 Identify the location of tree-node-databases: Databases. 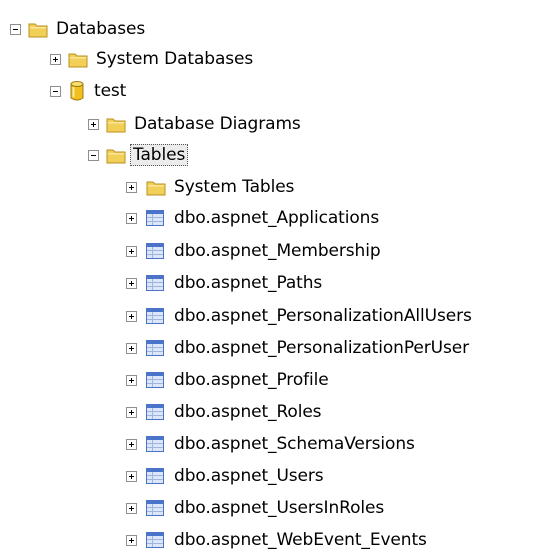
(78, 29).